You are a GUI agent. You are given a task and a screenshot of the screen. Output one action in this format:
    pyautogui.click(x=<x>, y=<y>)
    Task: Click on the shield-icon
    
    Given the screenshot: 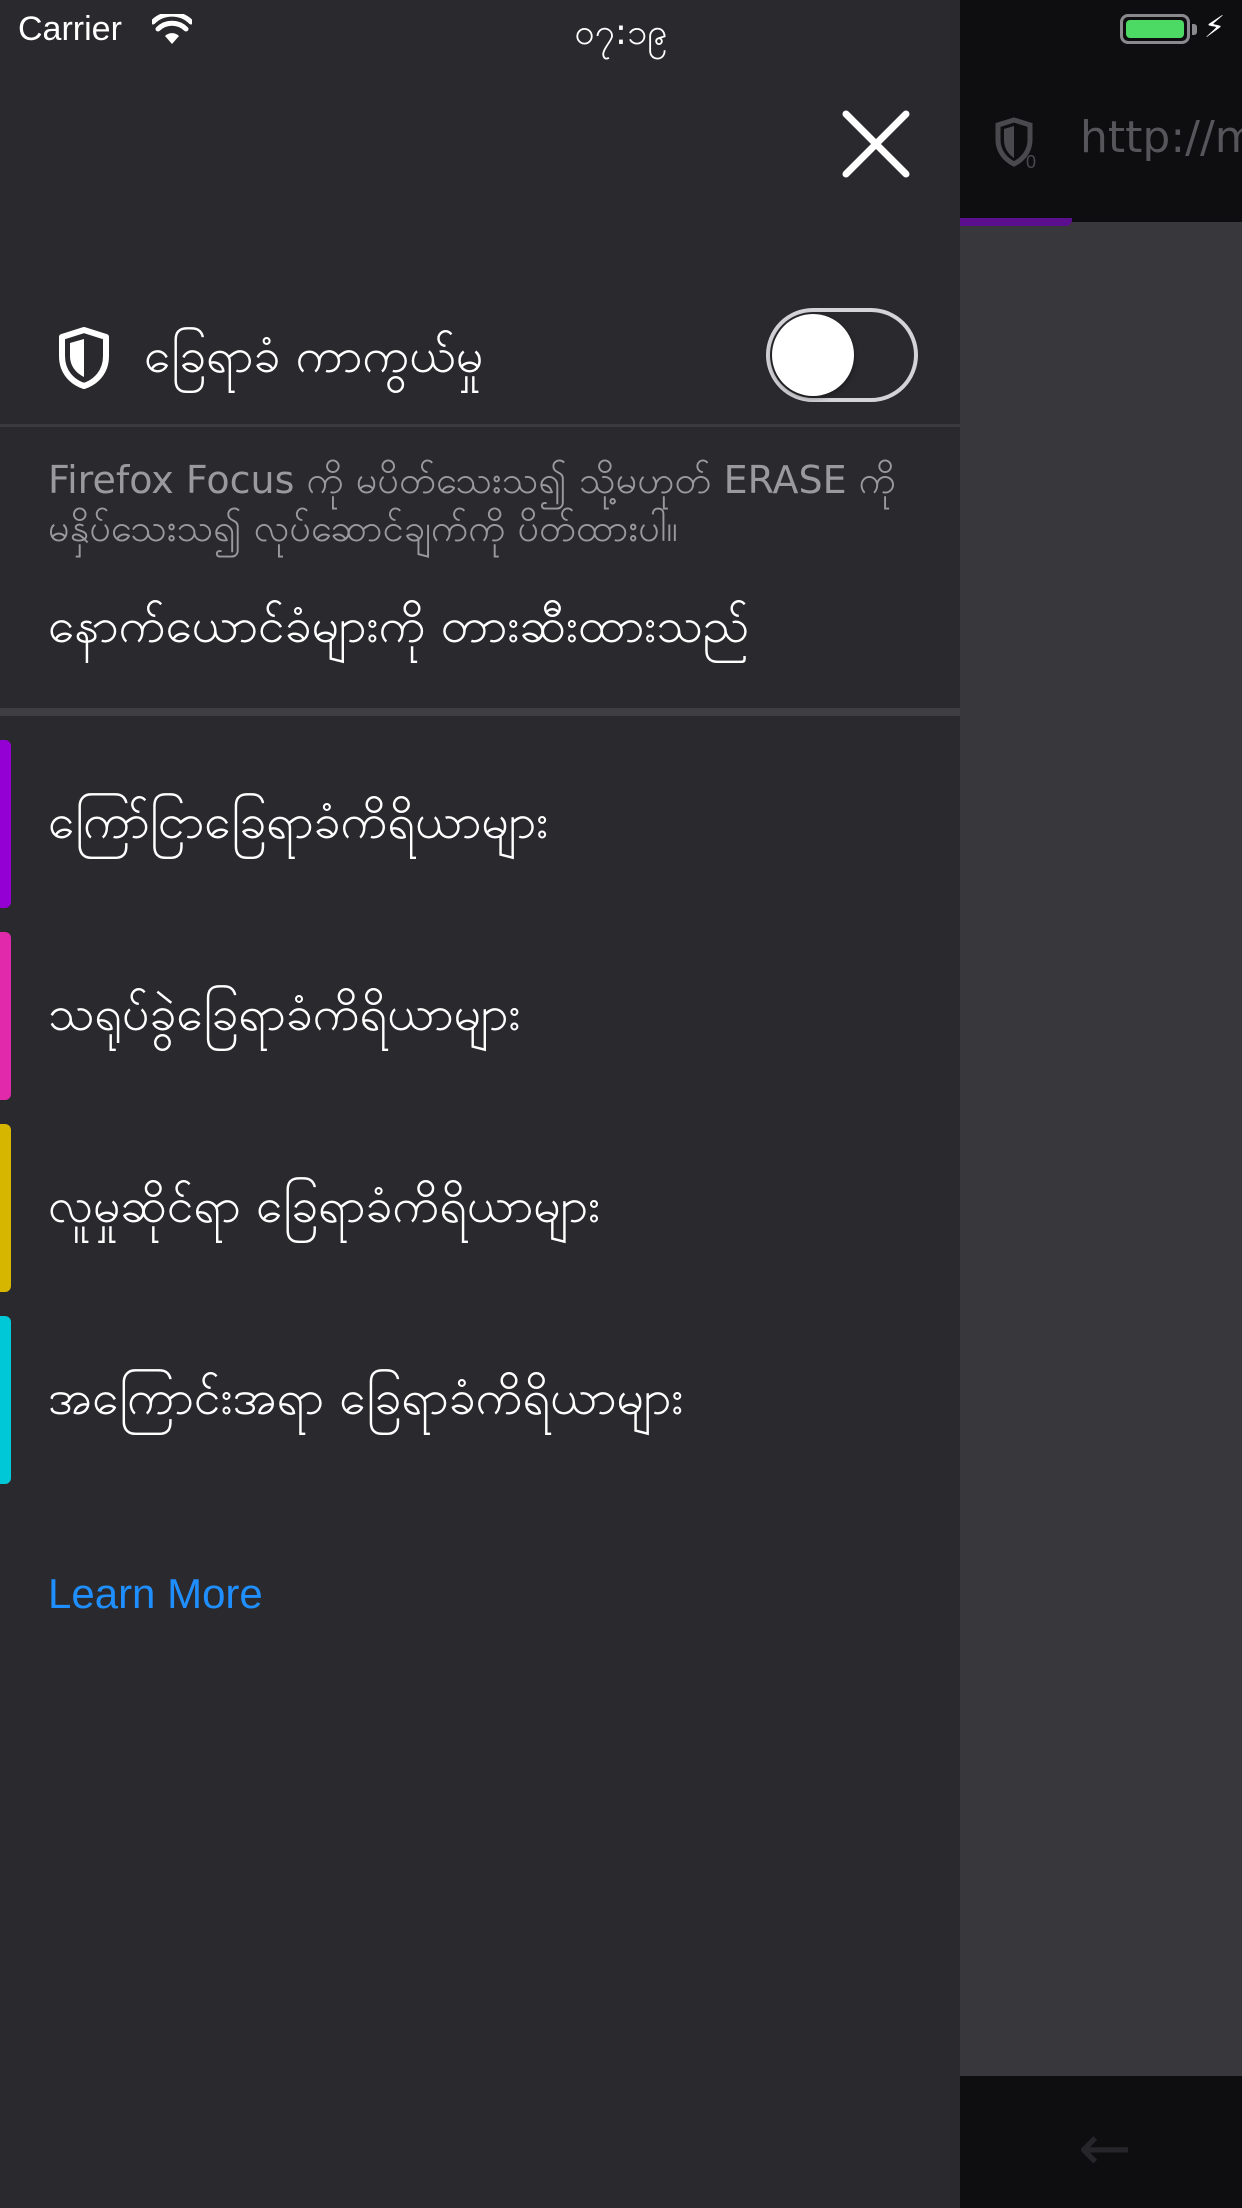 What is the action you would take?
    pyautogui.click(x=84, y=358)
    